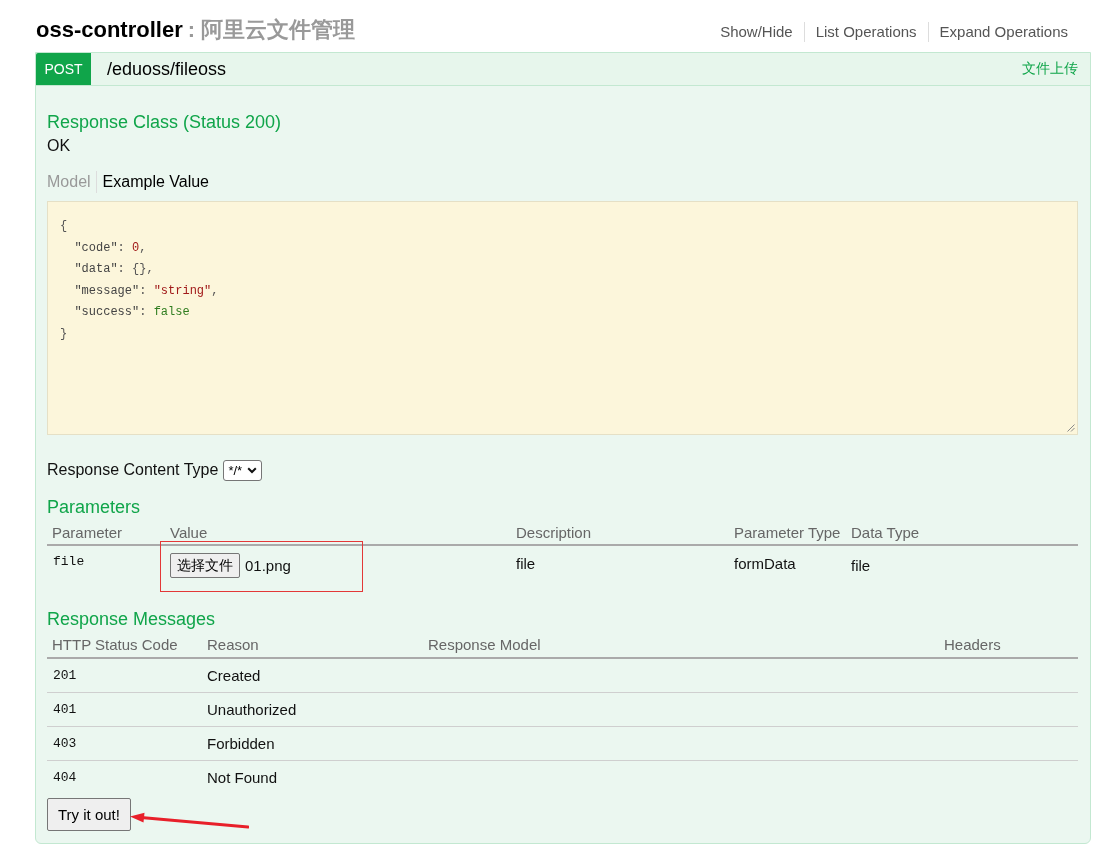 This screenshot has width=1110, height=865. I want to click on section-title: Parameters, so click(94, 507).